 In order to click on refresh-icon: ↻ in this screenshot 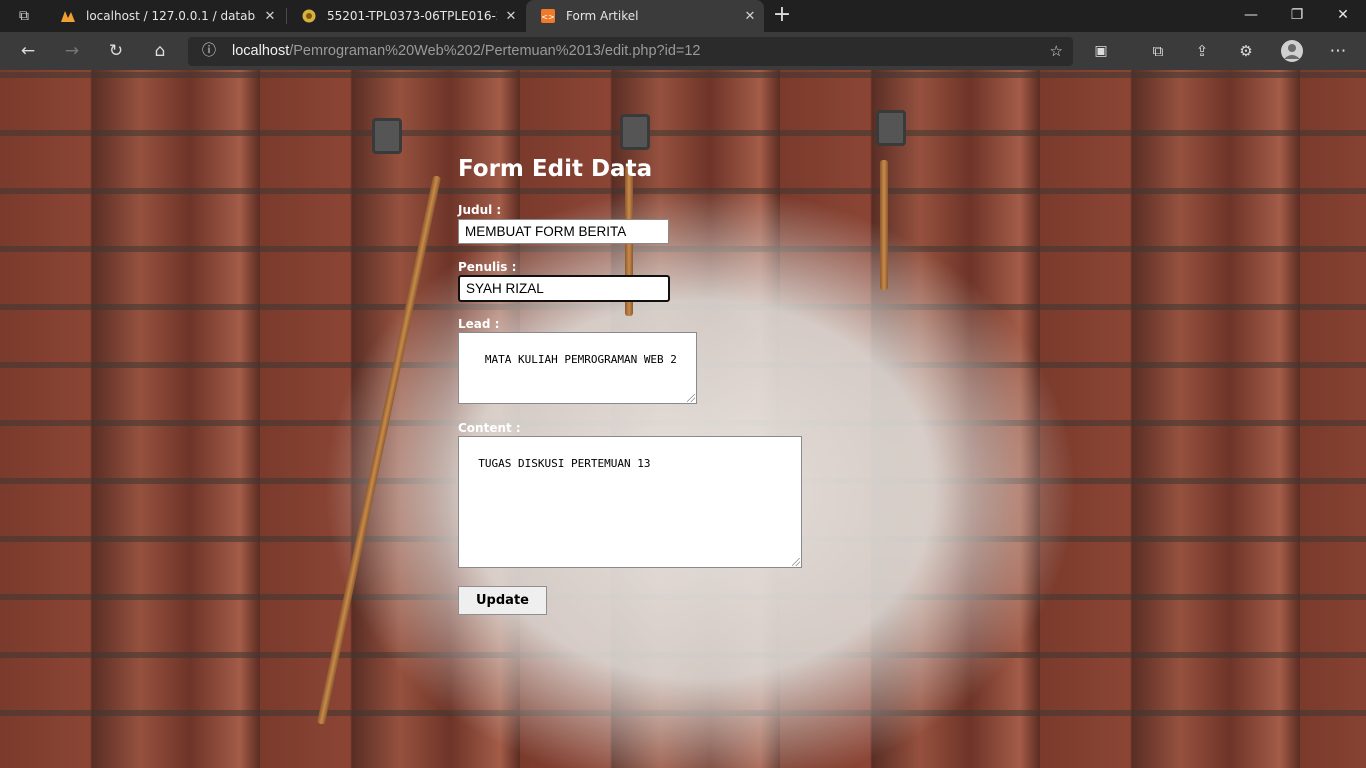, I will do `click(116, 51)`.